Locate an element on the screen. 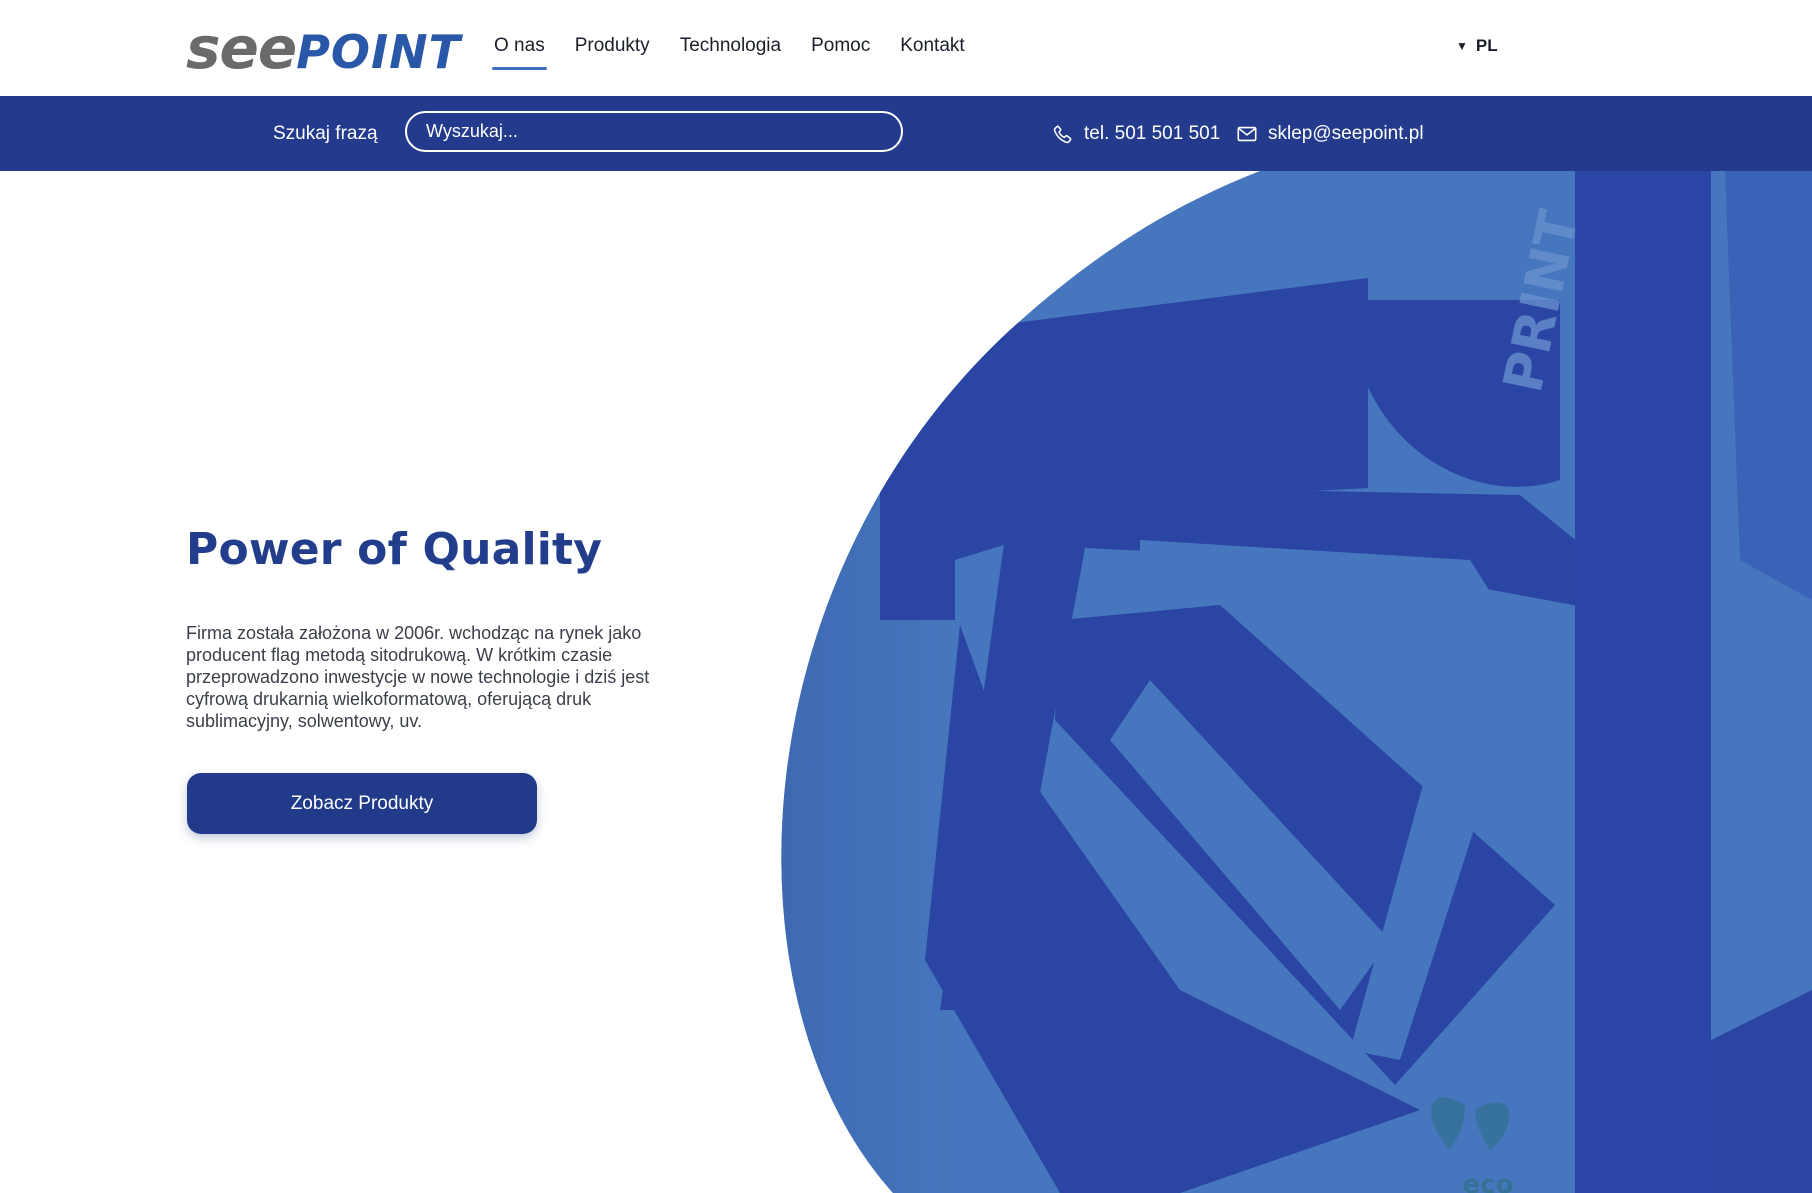 This screenshot has width=1812, height=1193. caret-down-icon: ▼ is located at coordinates (1462, 46).